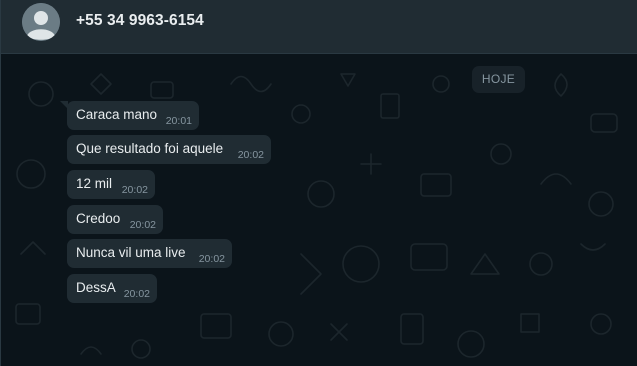 Image resolution: width=637 pixels, height=366 pixels. Describe the element at coordinates (117, 114) in the screenshot. I see `message-text: Caraca mano` at that location.